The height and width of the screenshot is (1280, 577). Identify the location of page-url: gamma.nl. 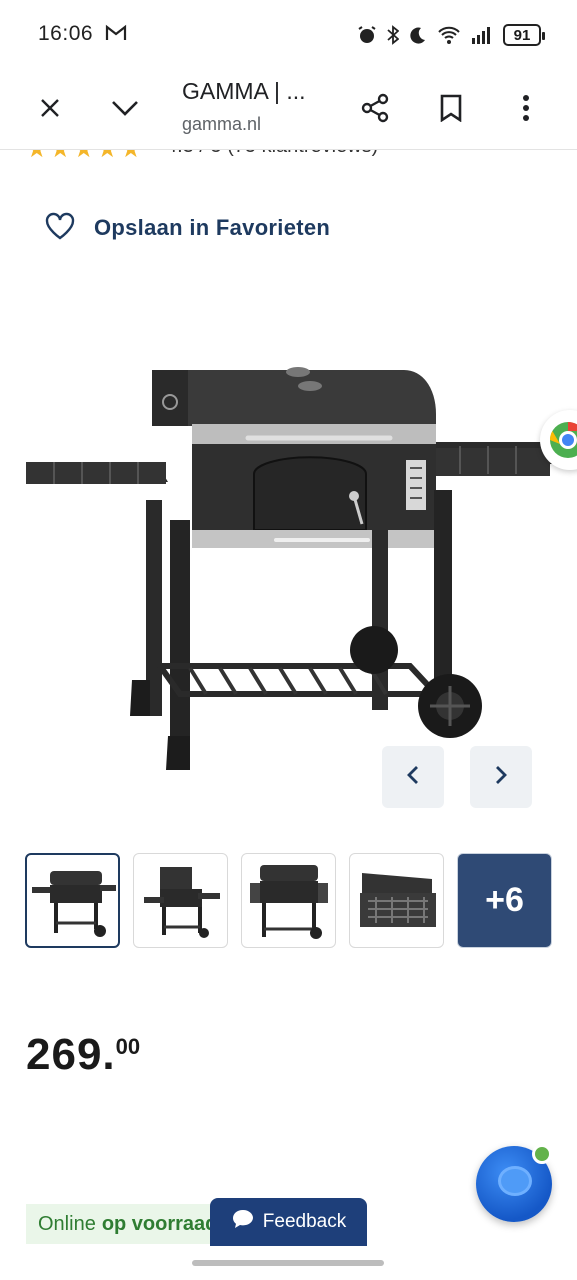
(222, 124).